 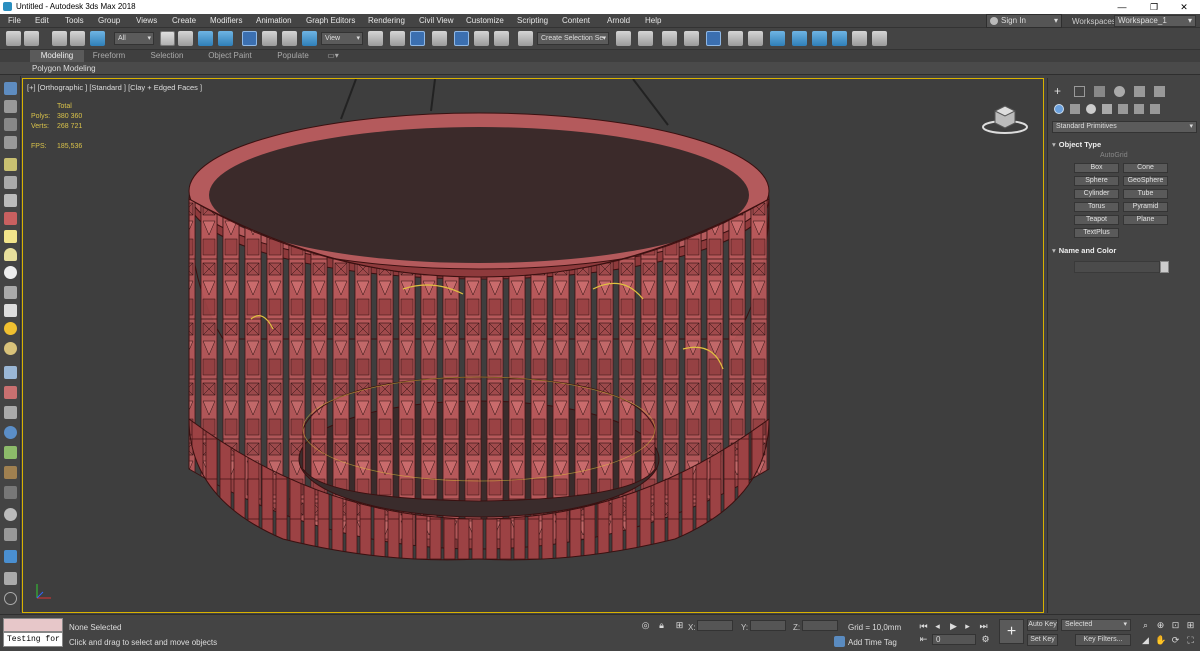 I want to click on keyboard-shortcut-override-icon, so click(x=417, y=38).